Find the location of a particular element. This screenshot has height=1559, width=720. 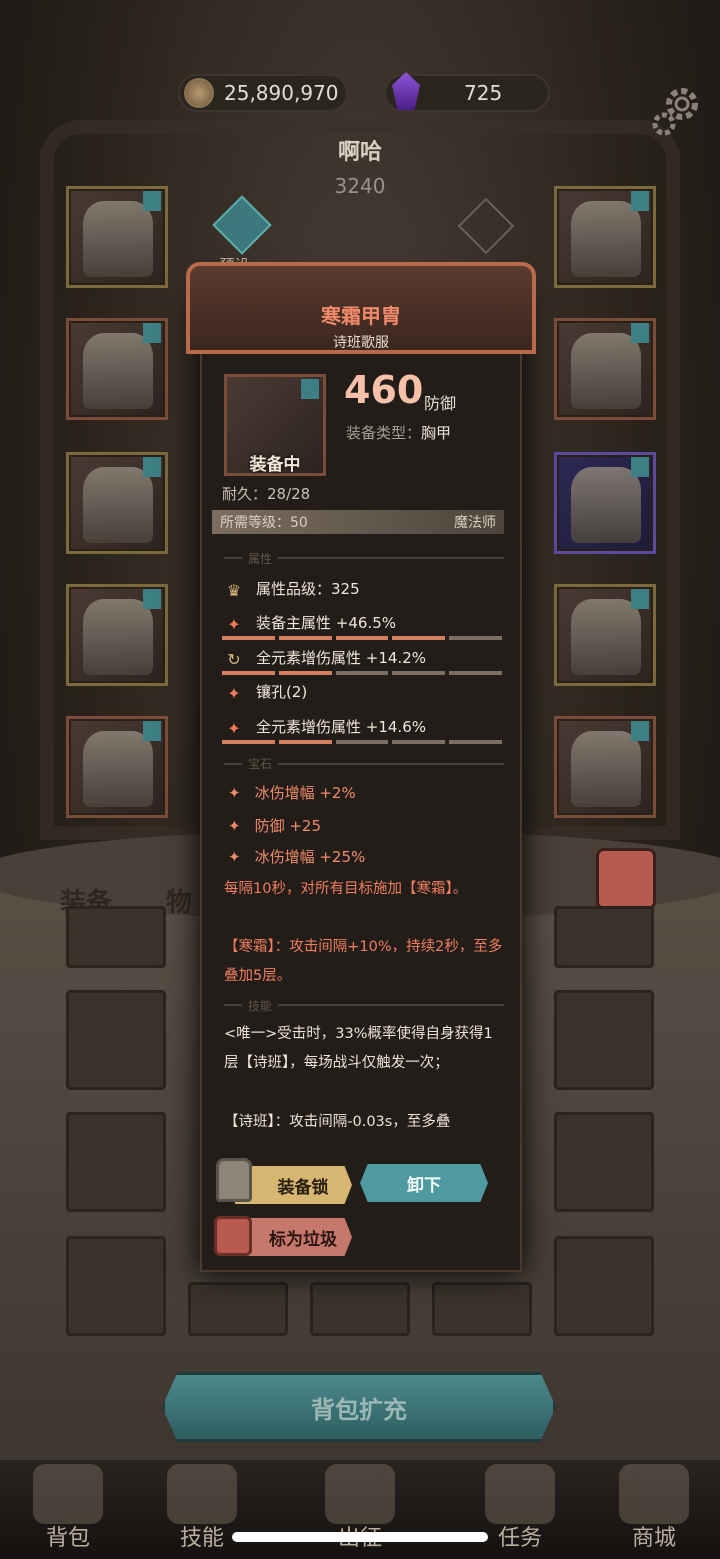

set-effect-2: 【寒霜】：攻击间隔+10%，持续2秒，至多叠加5层。 is located at coordinates (363, 961).